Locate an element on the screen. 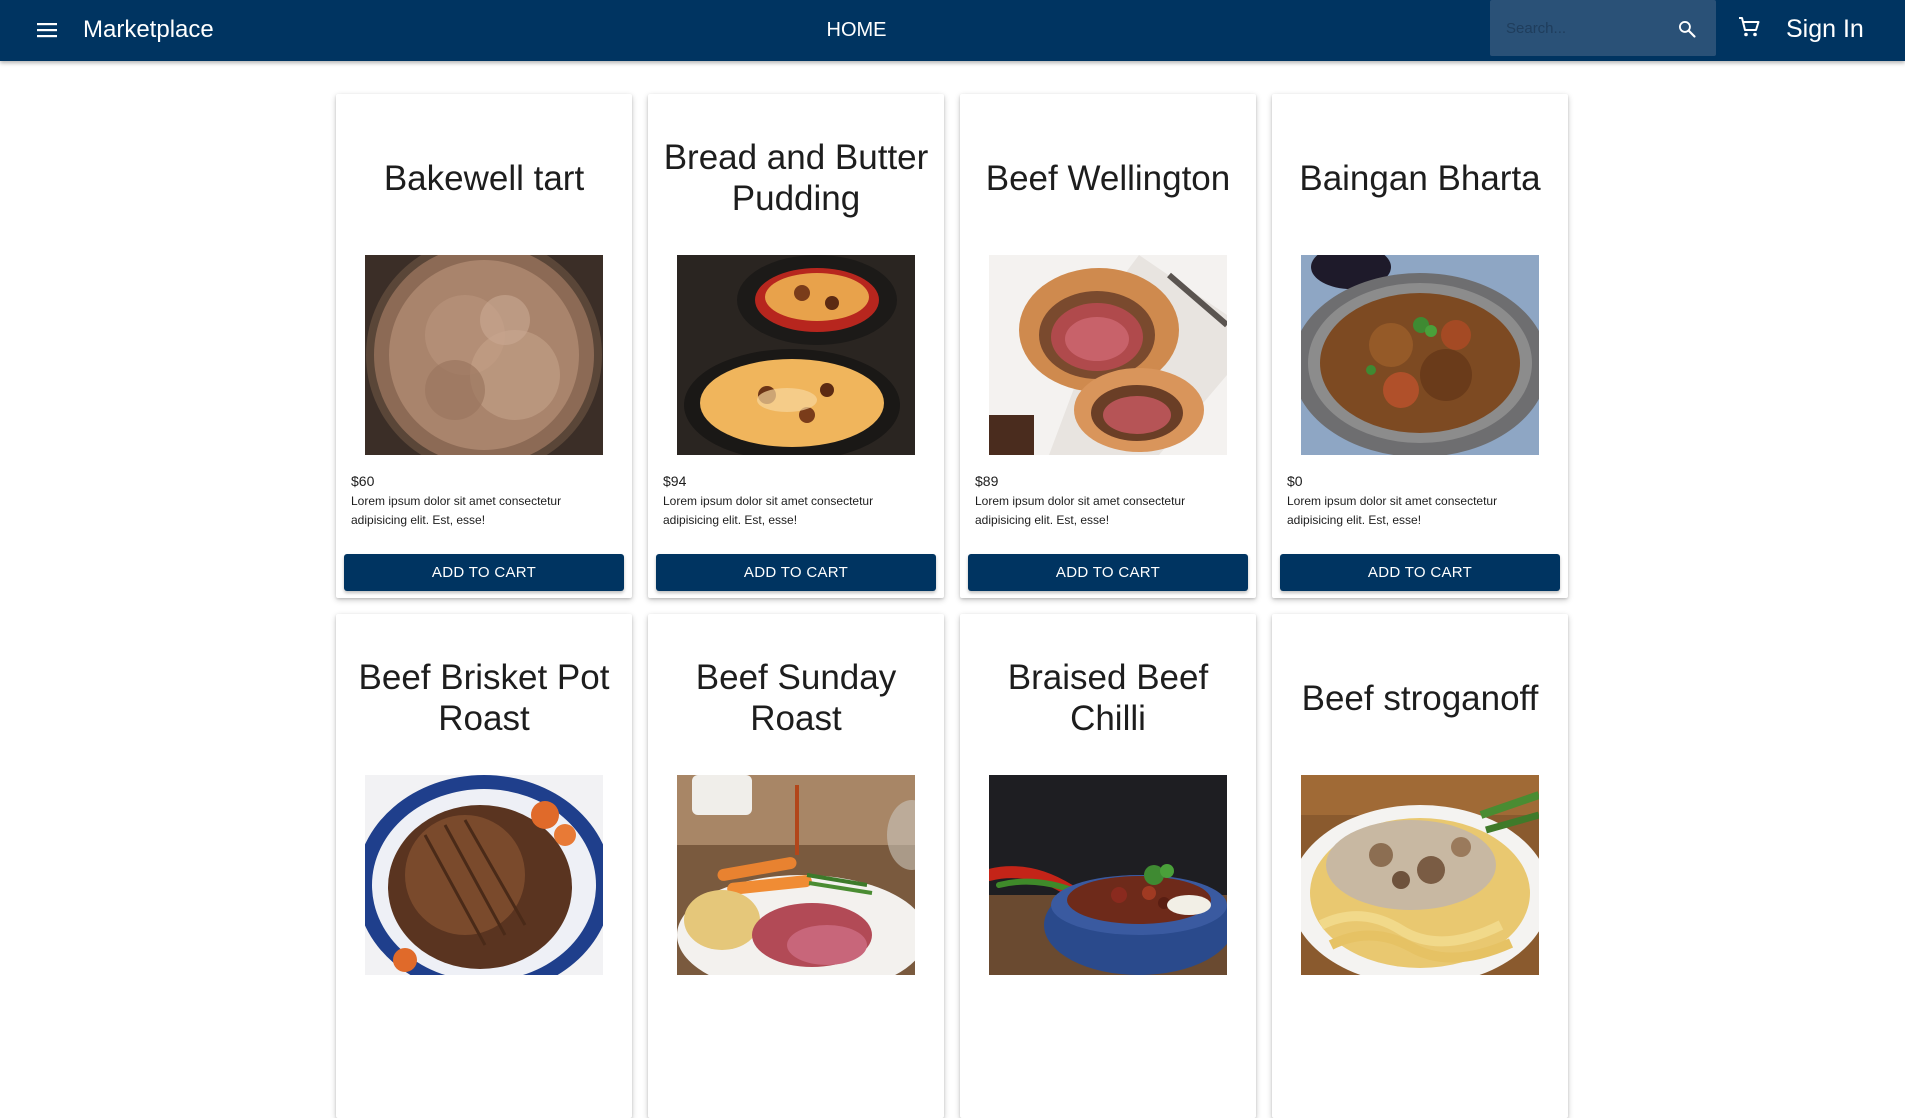 This screenshot has width=1905, height=1118. product-card: Braised Beef Chilli is located at coordinates (1108, 866).